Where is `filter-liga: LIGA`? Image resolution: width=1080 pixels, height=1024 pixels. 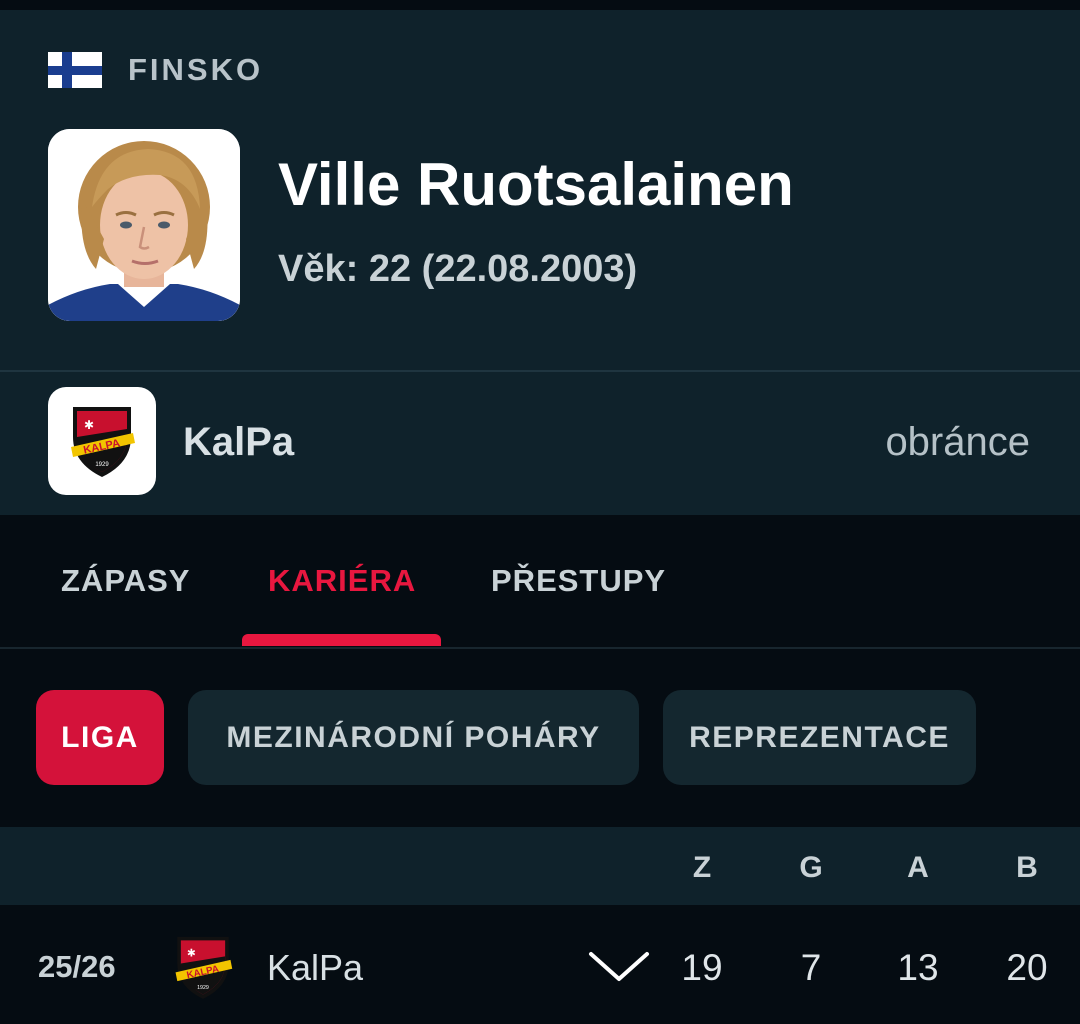
filter-liga: LIGA is located at coordinates (100, 737).